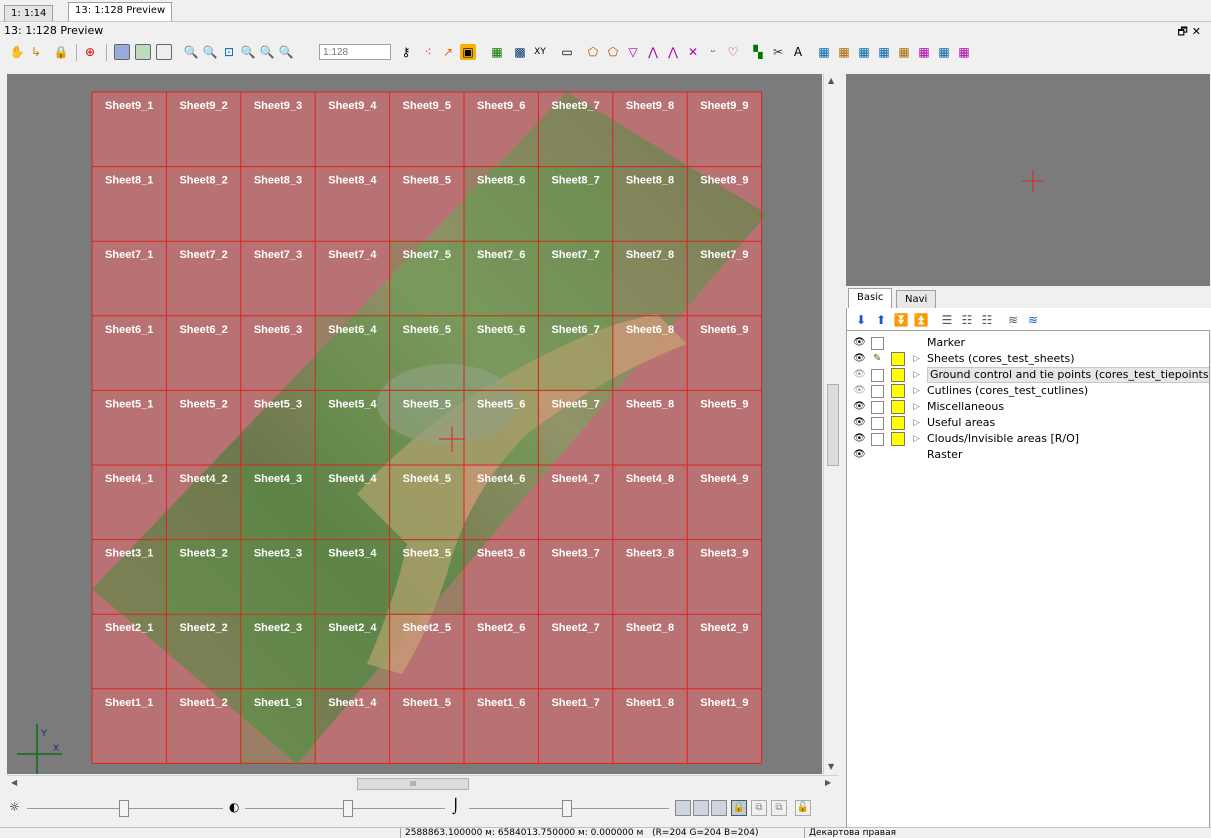 This screenshot has height=838, width=1211. Describe the element at coordinates (593, 52) in the screenshot. I see `polygon-1-icon: ⬠` at that location.